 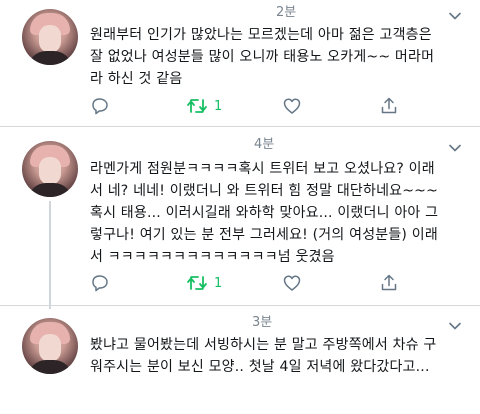 I want to click on tweet-time: 4분, so click(x=264, y=145).